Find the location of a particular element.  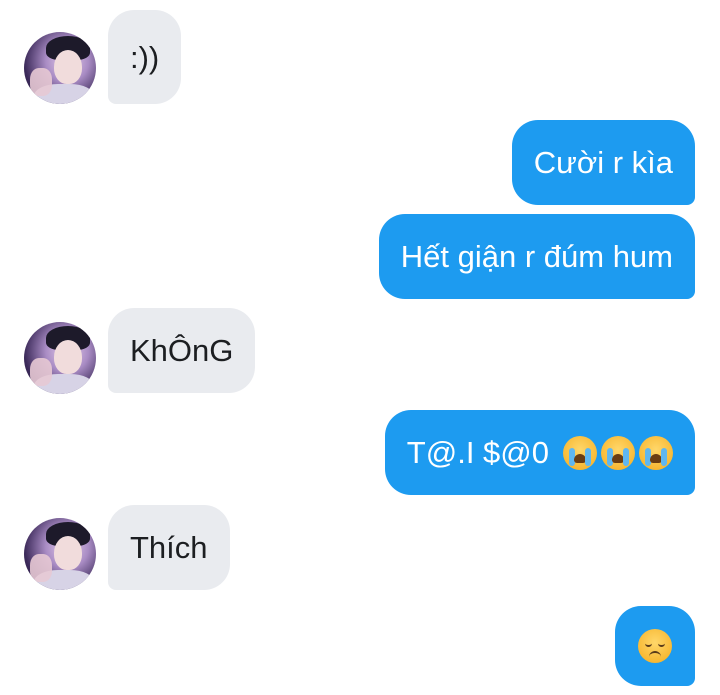

outgoing-message-bubble: Cười r kìa is located at coordinates (603, 162).